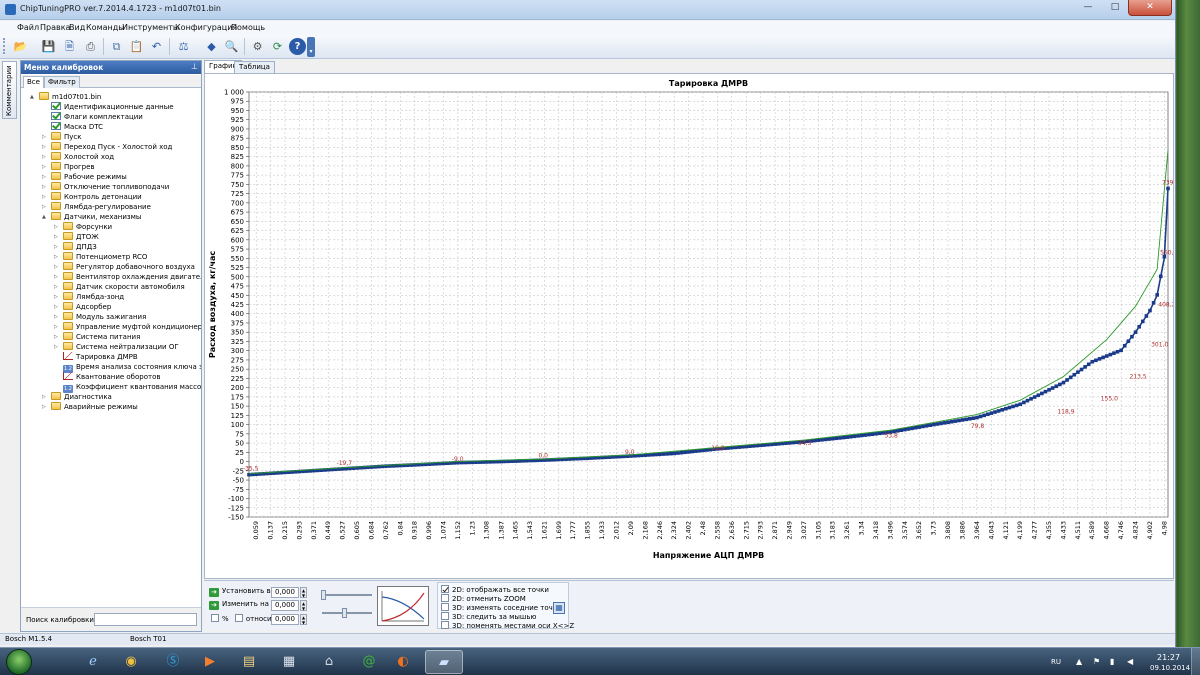 The image size is (1200, 675). What do you see at coordinates (1056, 666) in the screenshot?
I see `language-indicator: RU` at bounding box center [1056, 666].